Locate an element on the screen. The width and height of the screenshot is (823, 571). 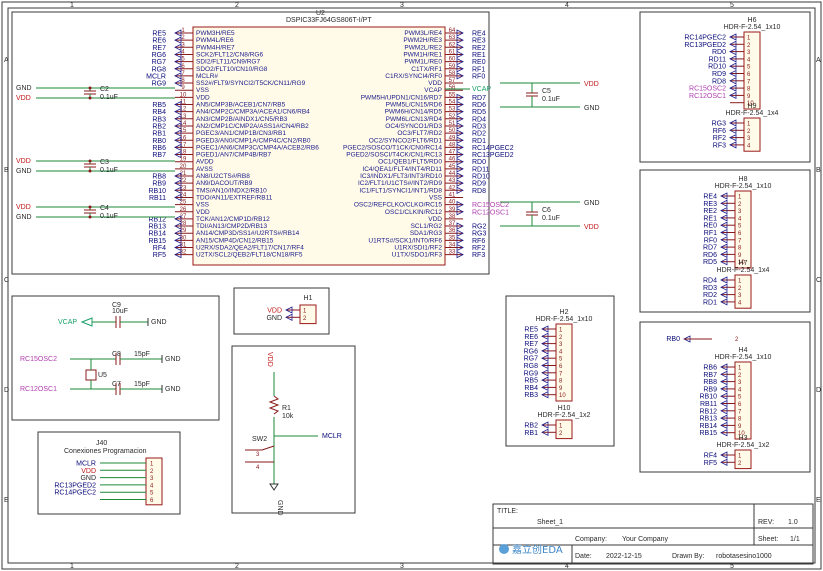
u2-pin-name: TDO/AN11/EXTREF/RB11 is located at coordinates (234, 197).